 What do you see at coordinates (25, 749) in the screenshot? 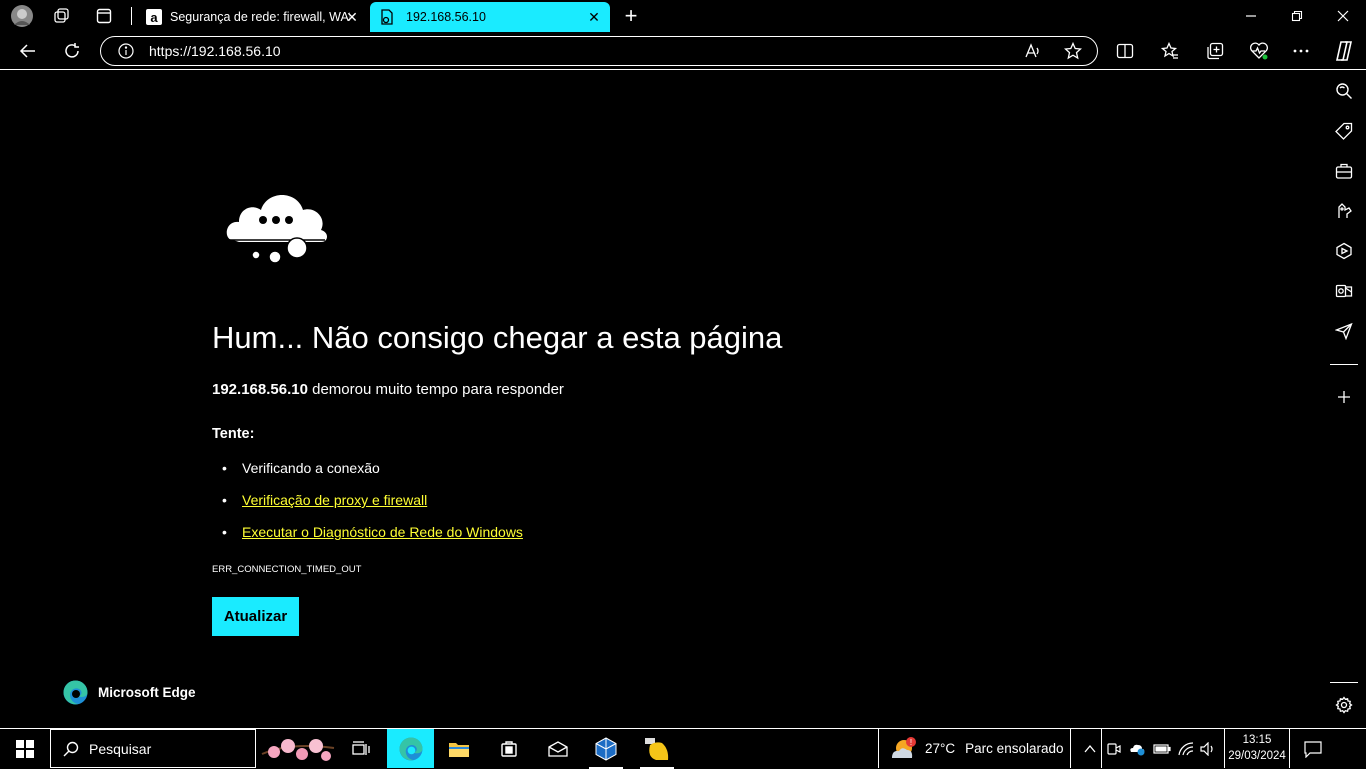
I see `windows-start-icon` at bounding box center [25, 749].